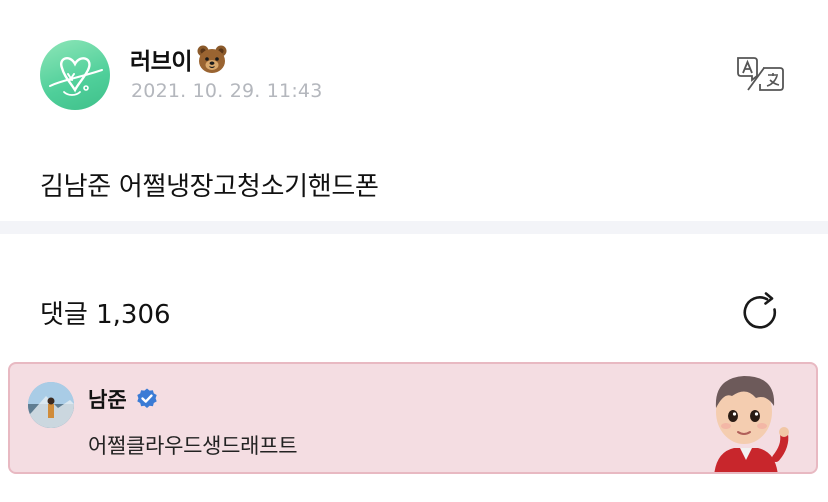 The width and height of the screenshot is (828, 502). I want to click on heart-doodle-icon, so click(76, 76).